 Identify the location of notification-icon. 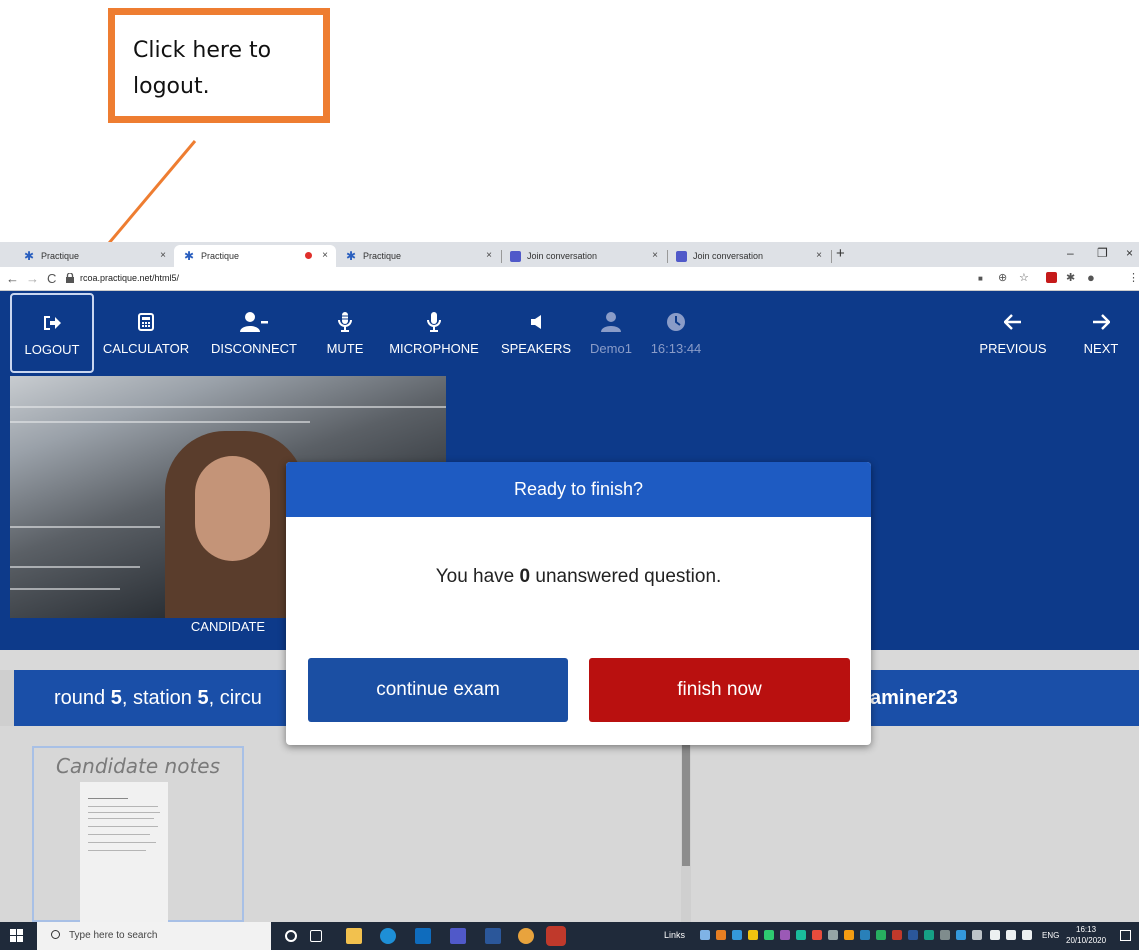
(1125, 935).